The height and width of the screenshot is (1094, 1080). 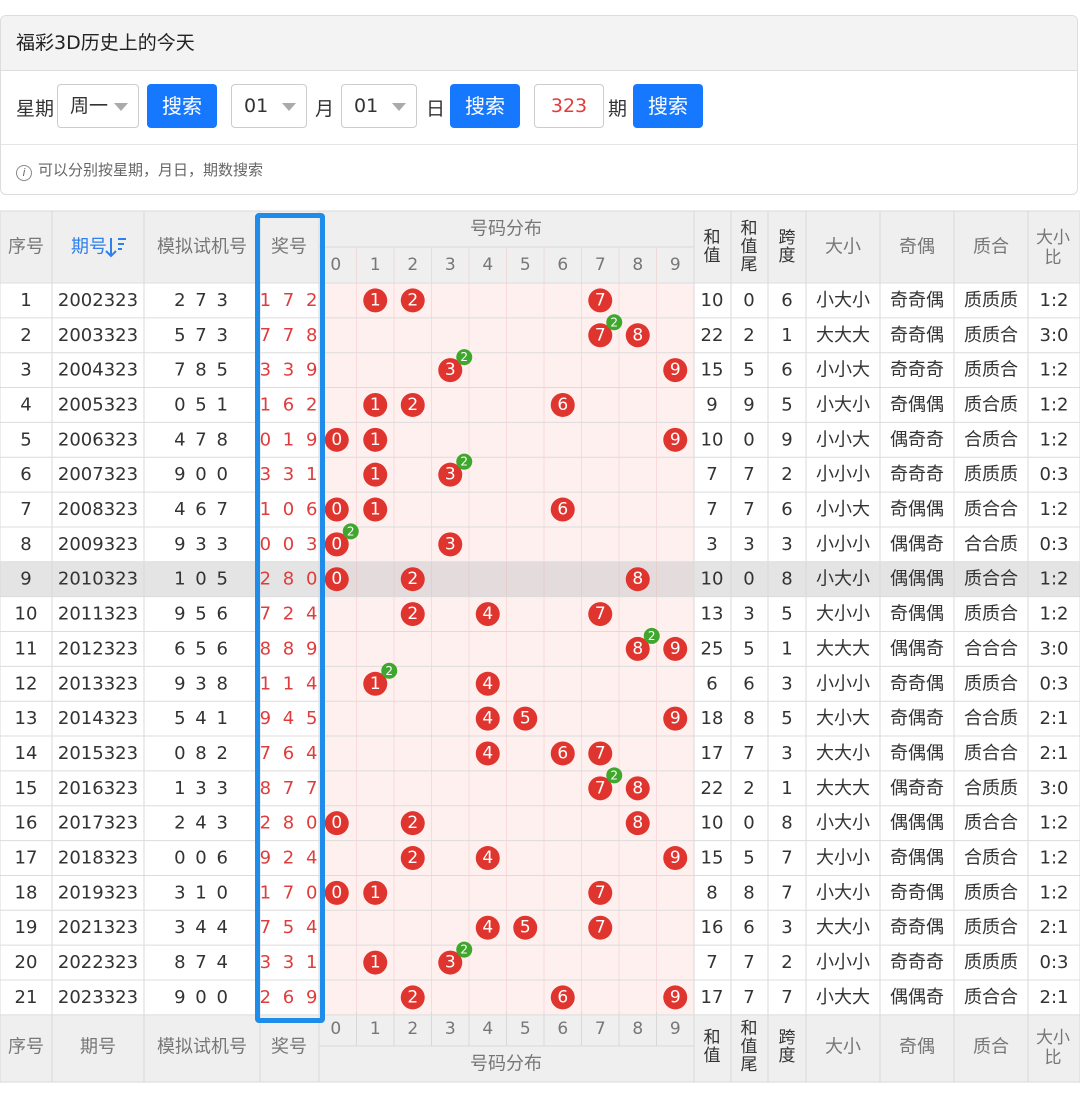 I want to click on header-win: 奖号, so click(x=289, y=247).